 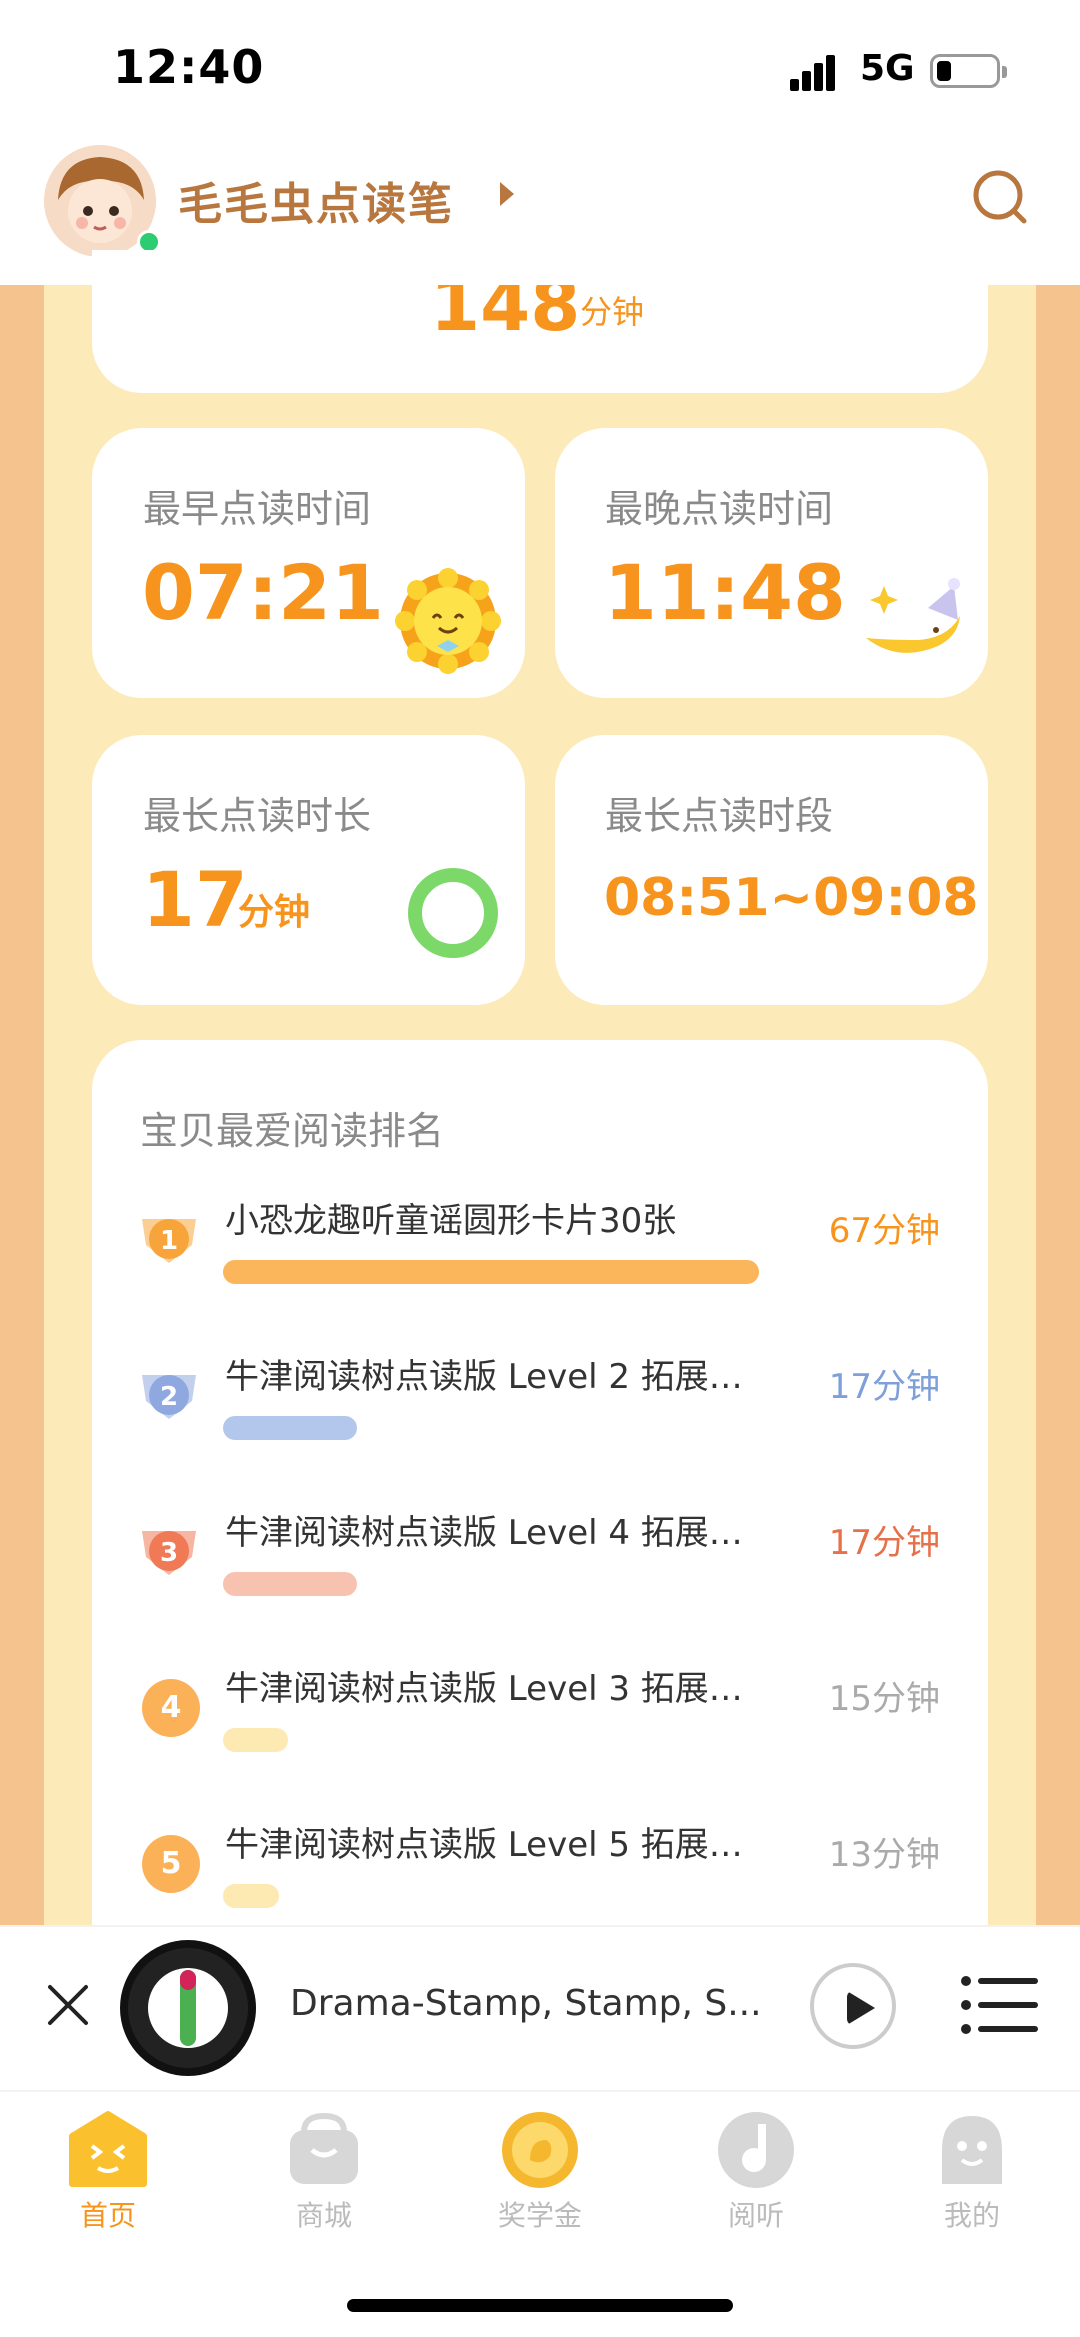 I want to click on longest-period-value: 08:51~09:08, so click(x=791, y=898).